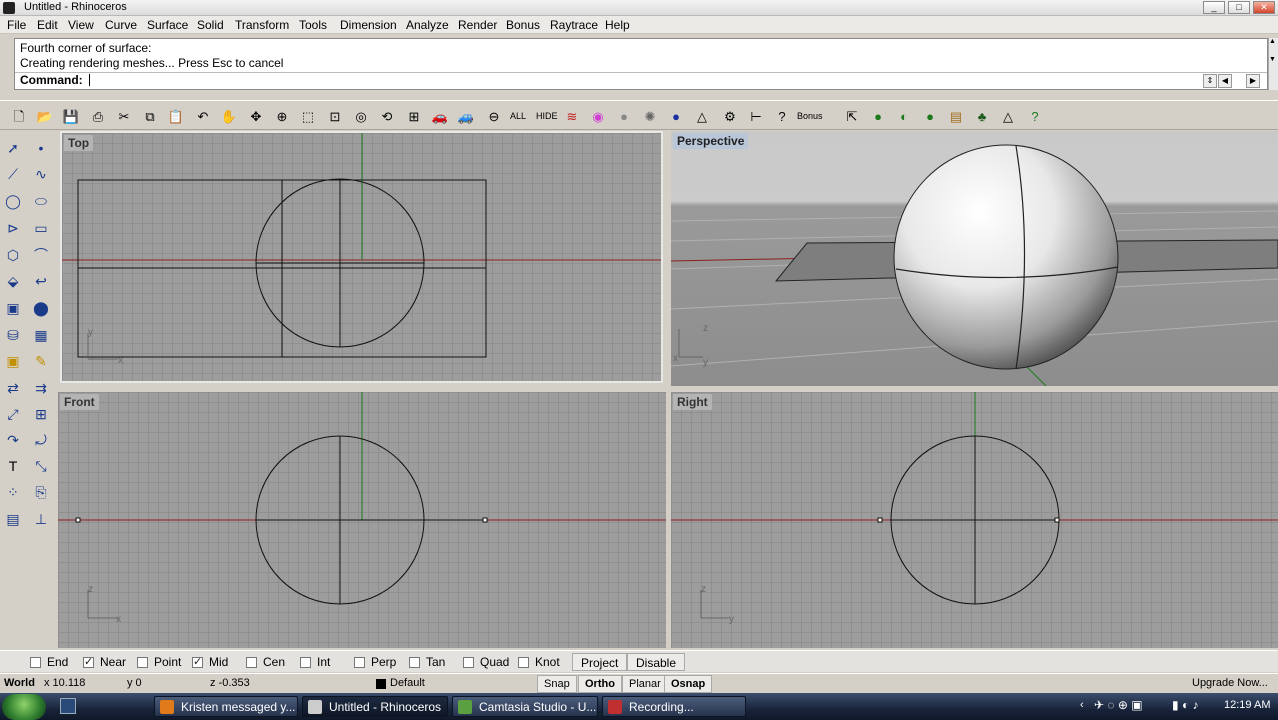  What do you see at coordinates (16, 25) in the screenshot?
I see `menu-file: File` at bounding box center [16, 25].